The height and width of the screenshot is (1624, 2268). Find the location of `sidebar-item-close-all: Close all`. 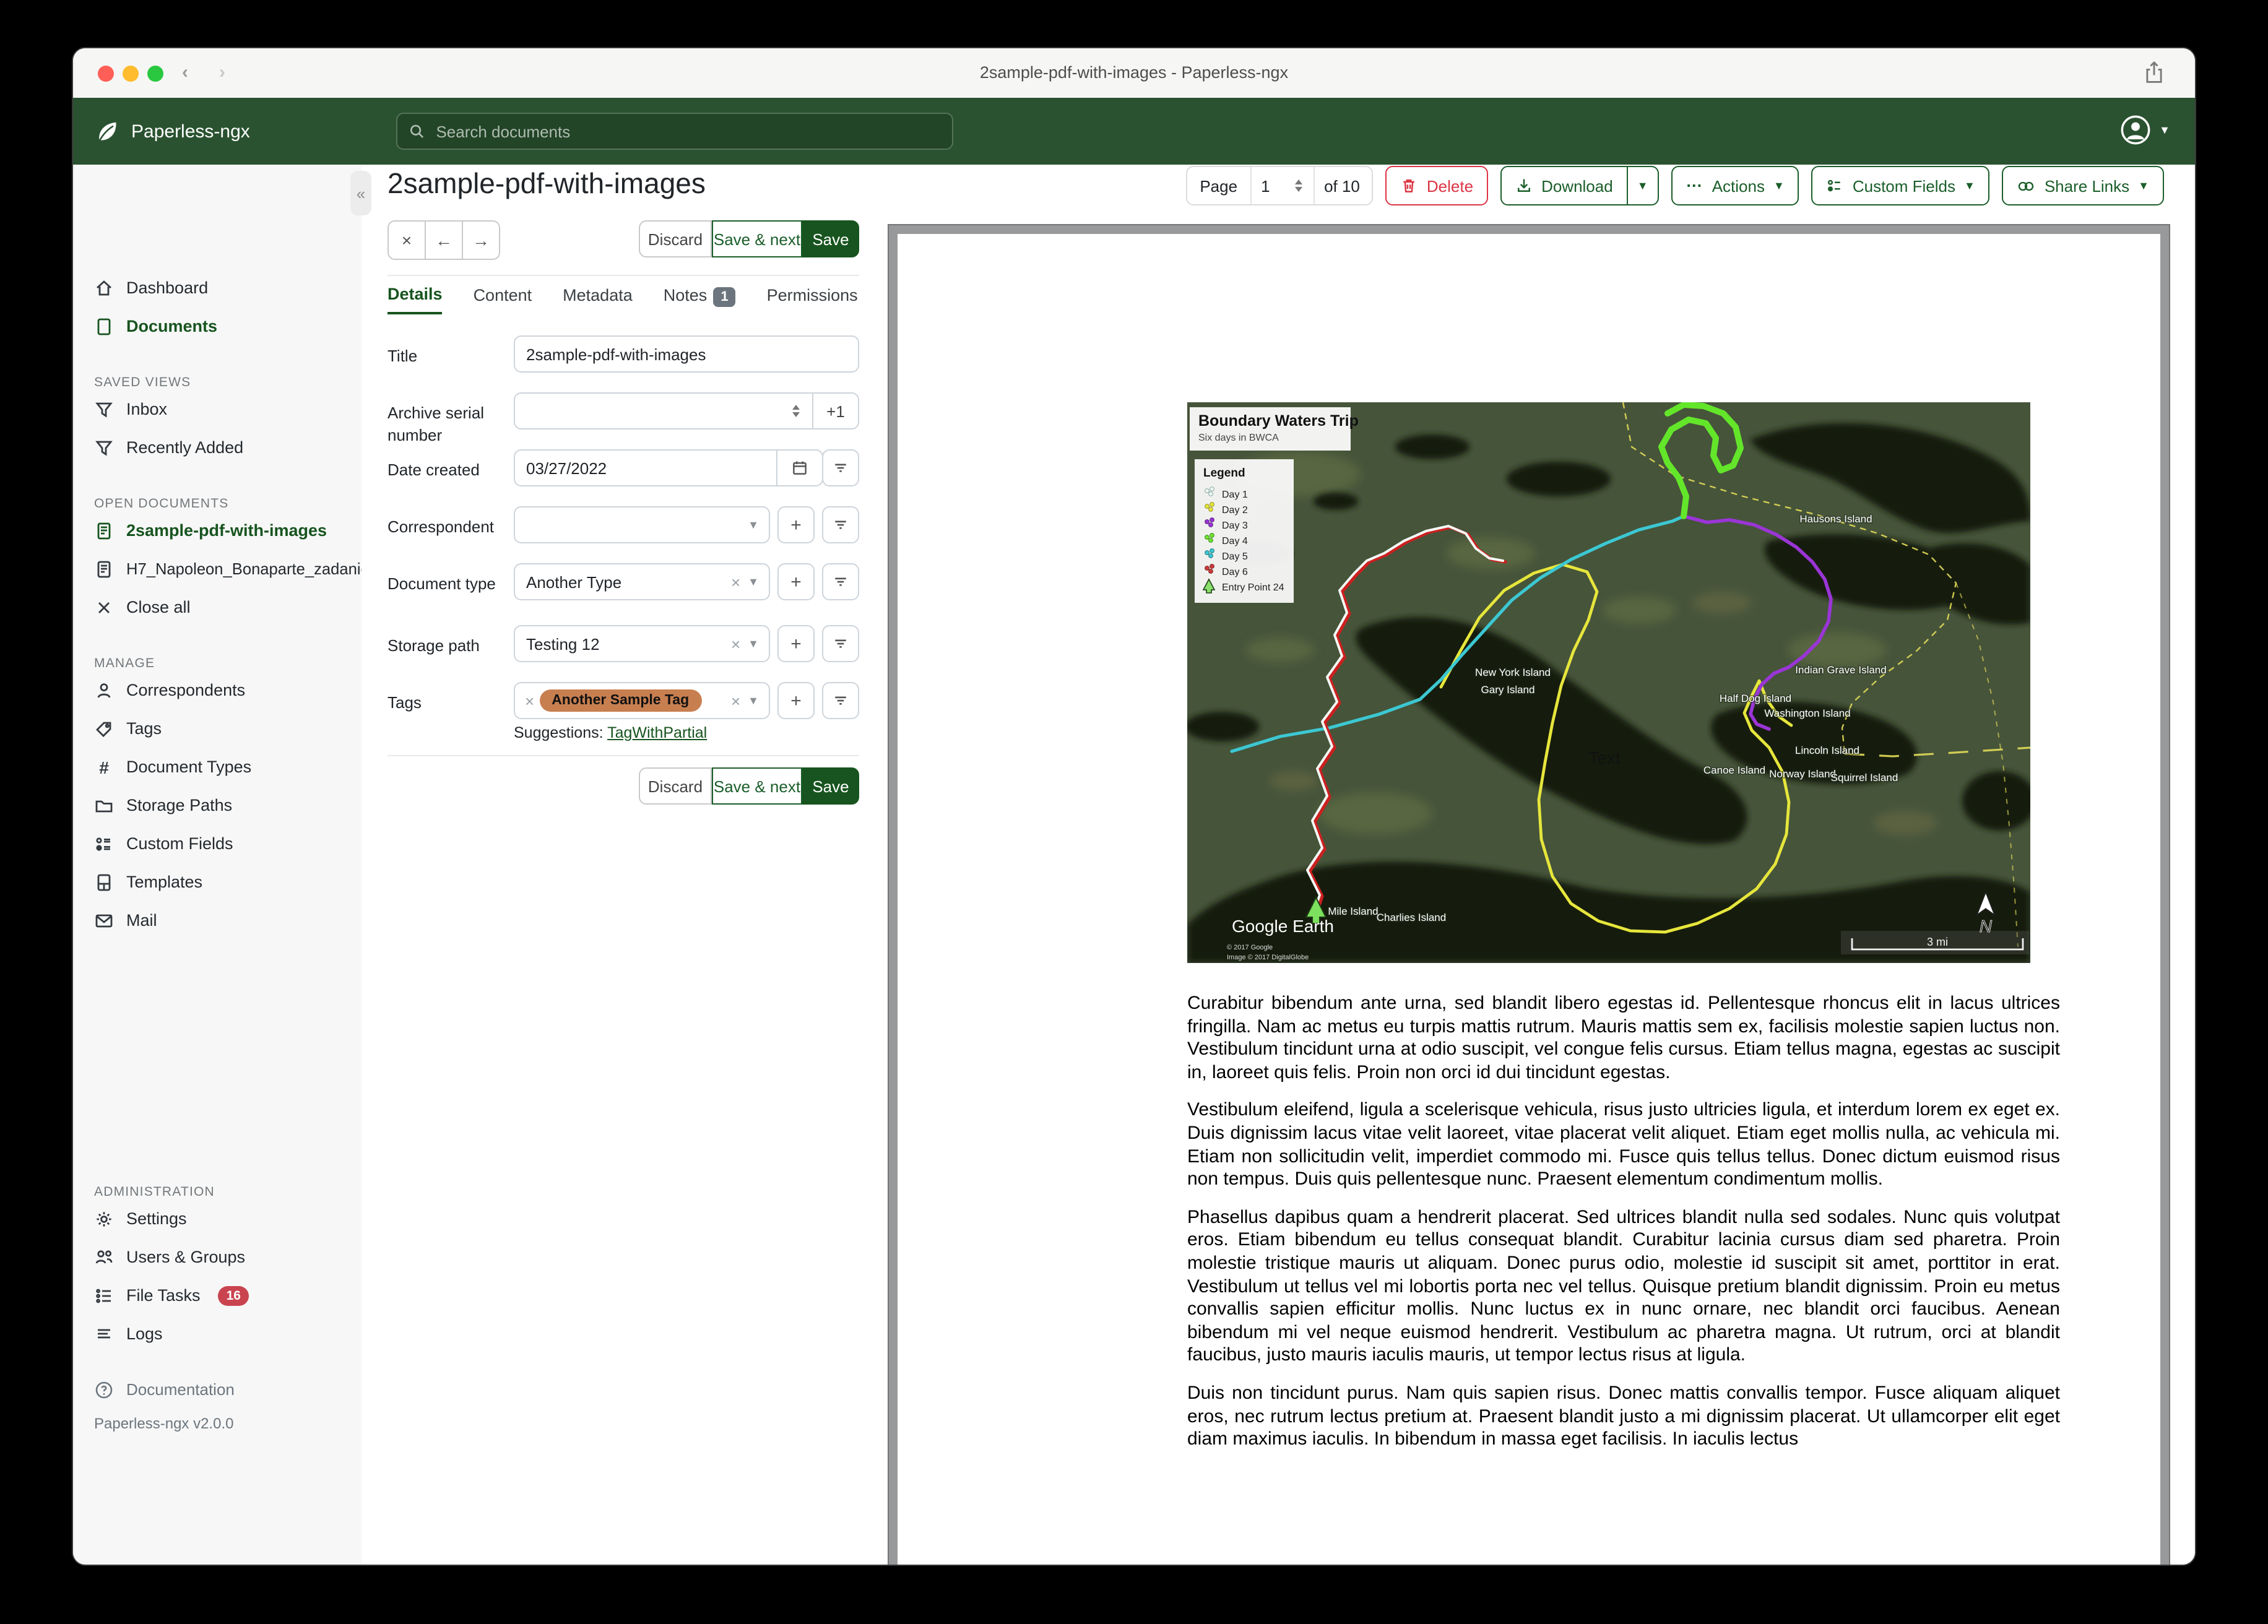

sidebar-item-close-all: Close all is located at coordinates (217, 607).